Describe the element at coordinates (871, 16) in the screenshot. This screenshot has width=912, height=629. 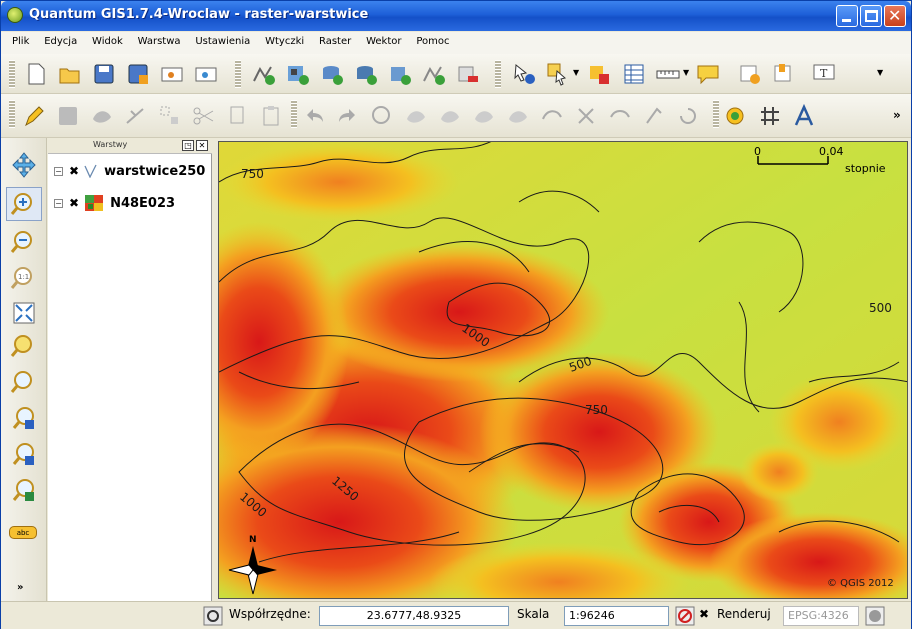
I see `maximize-button` at that location.